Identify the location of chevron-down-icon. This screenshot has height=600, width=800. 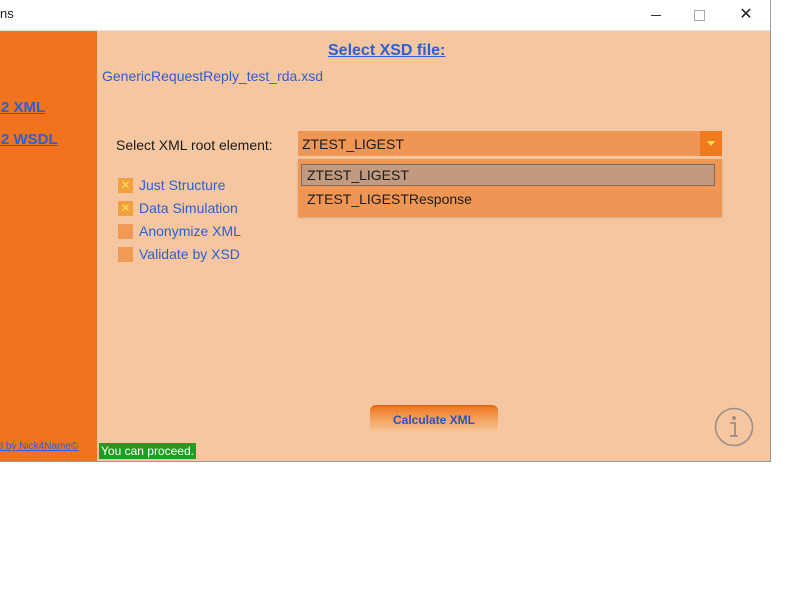
(711, 143).